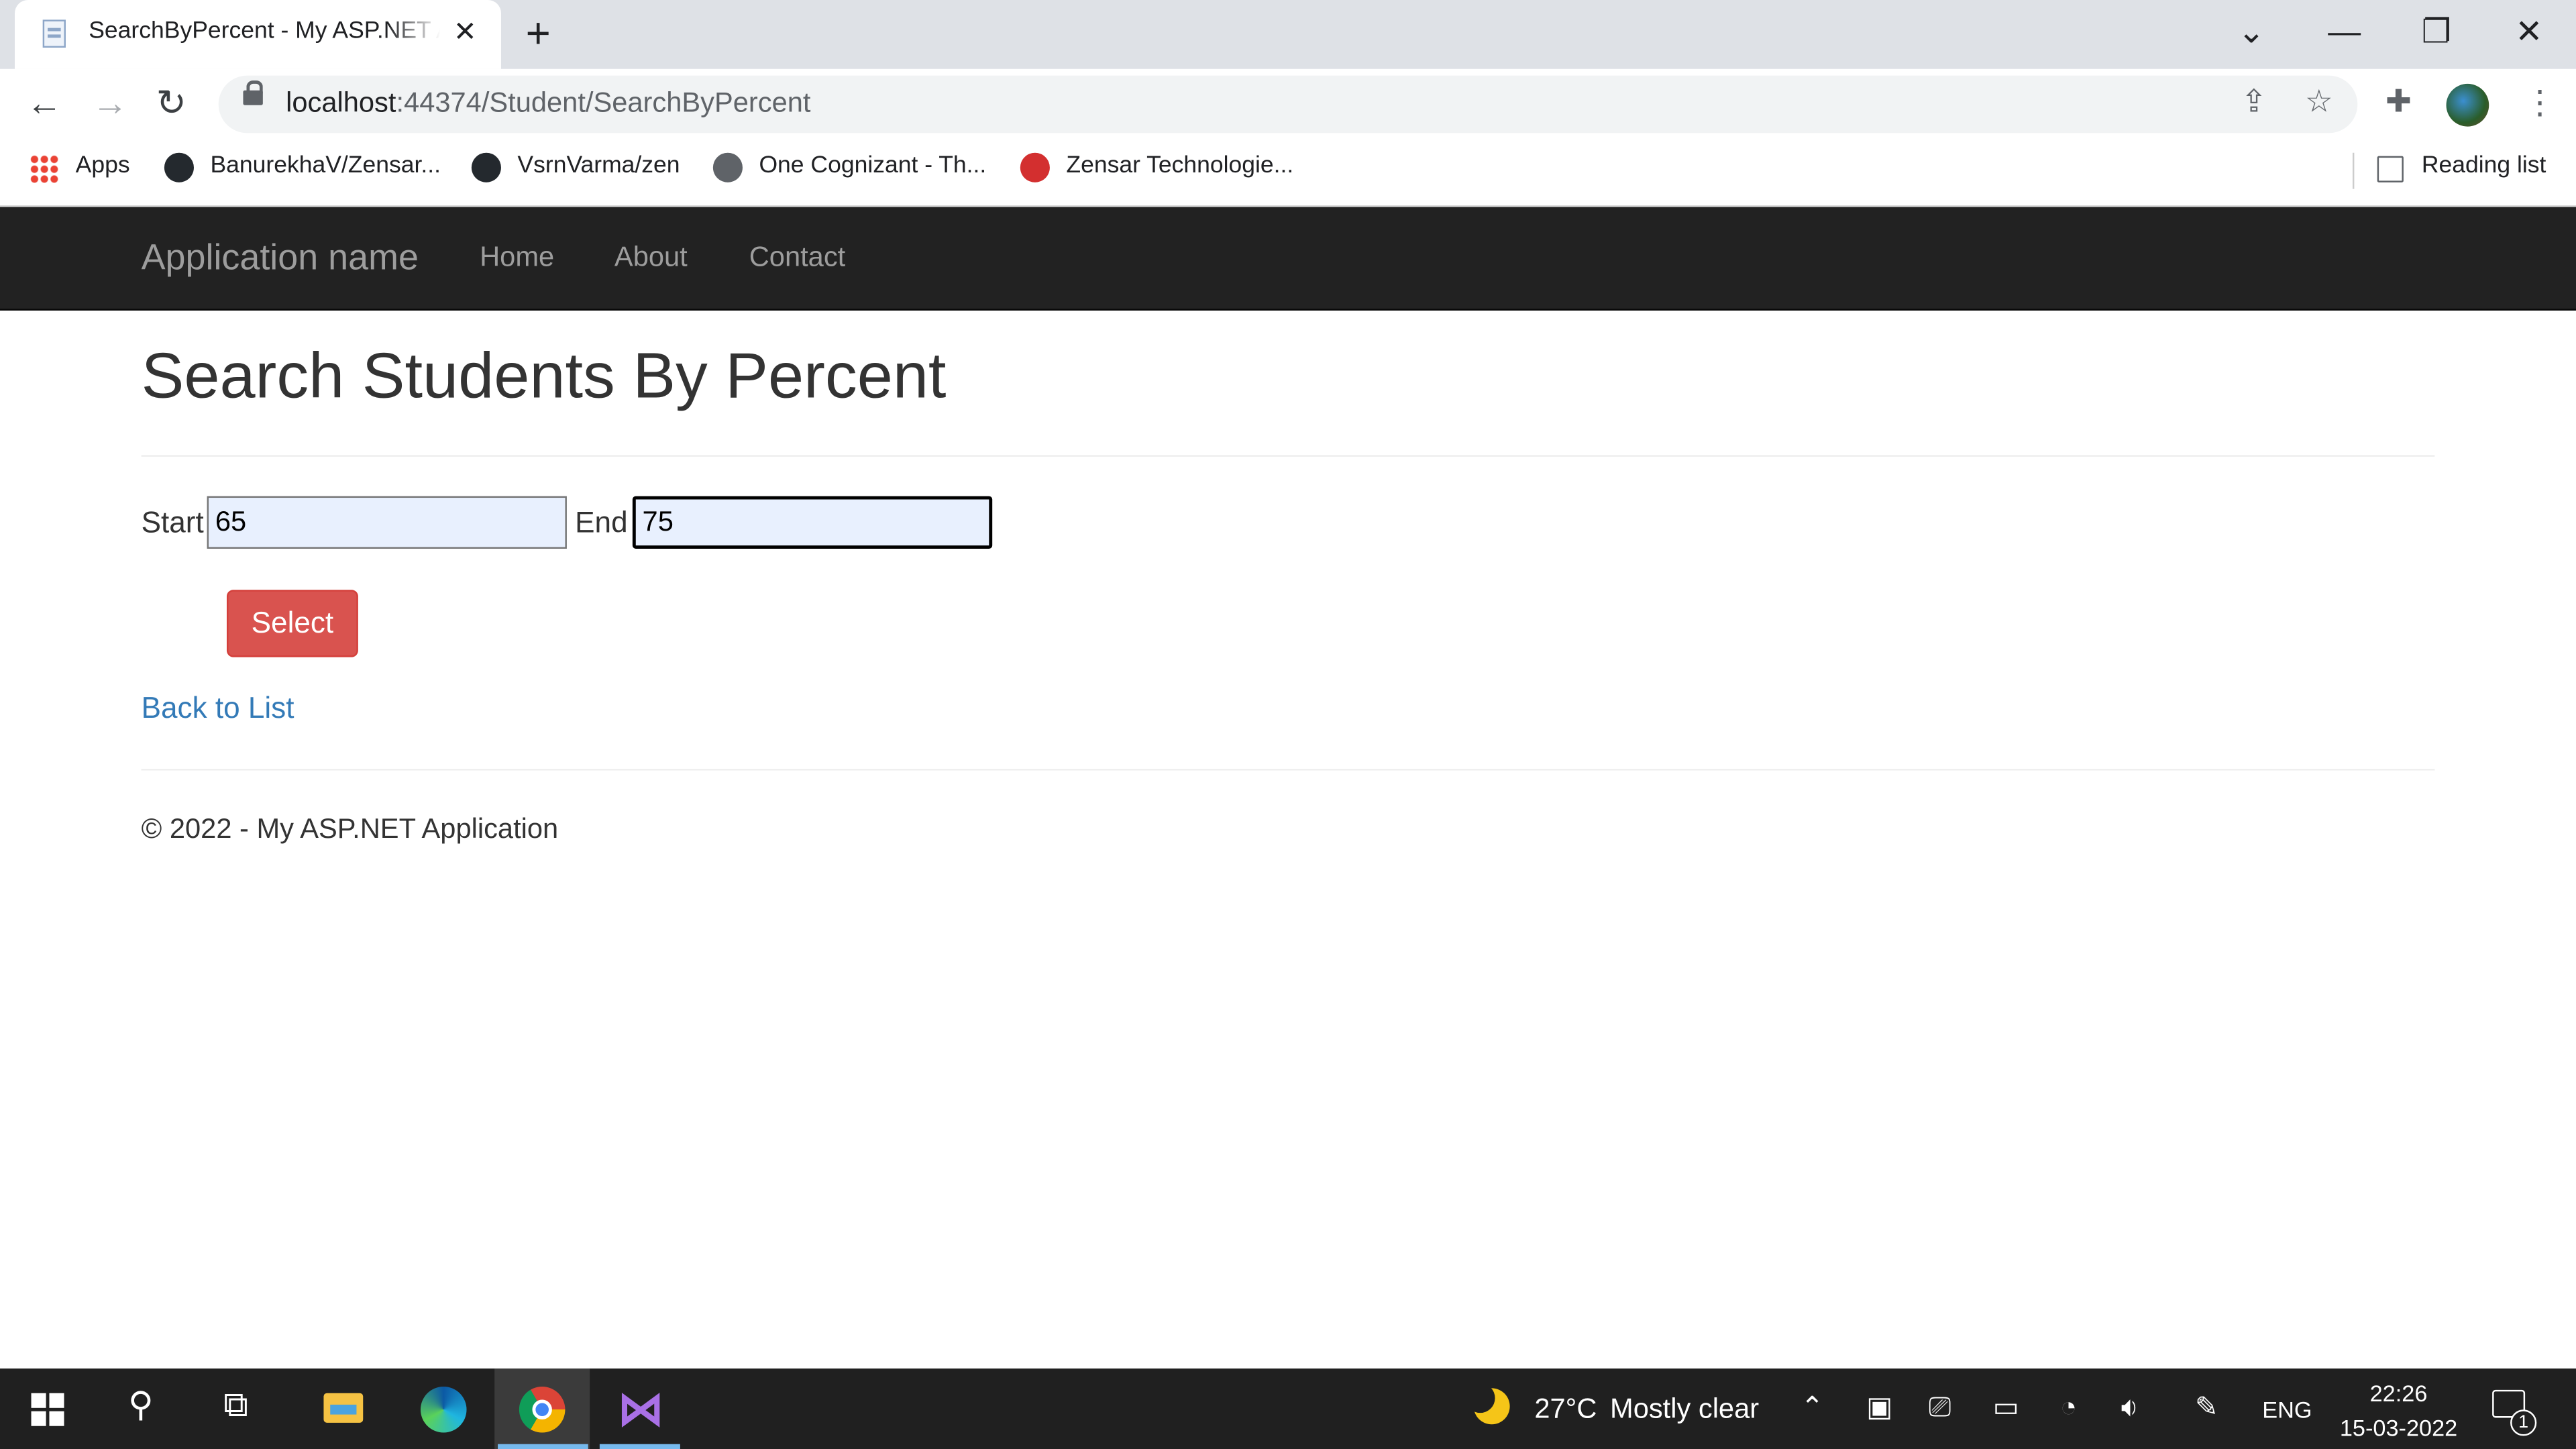  What do you see at coordinates (2398, 1427) in the screenshot?
I see `clock-date: 15-03-2022` at bounding box center [2398, 1427].